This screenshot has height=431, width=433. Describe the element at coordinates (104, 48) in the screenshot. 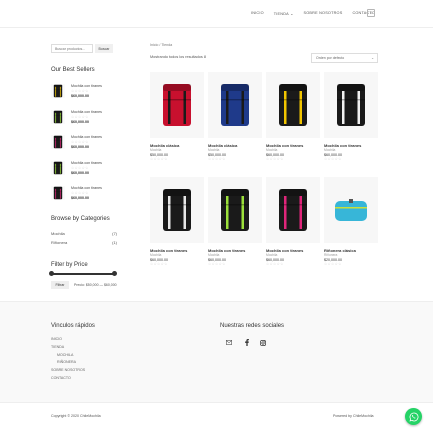

I see `search-button: Buscar` at that location.